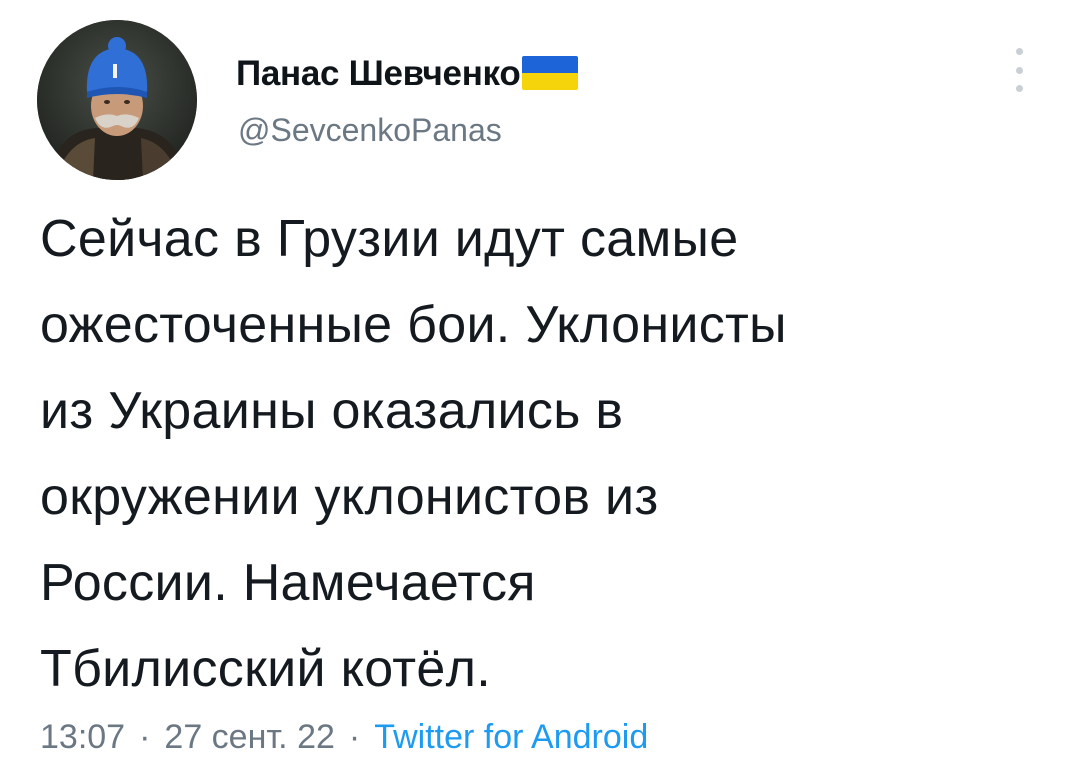  What do you see at coordinates (413, 325) in the screenshot?
I see `tweet-text-line: ожесточенные бои. Уклонисты` at bounding box center [413, 325].